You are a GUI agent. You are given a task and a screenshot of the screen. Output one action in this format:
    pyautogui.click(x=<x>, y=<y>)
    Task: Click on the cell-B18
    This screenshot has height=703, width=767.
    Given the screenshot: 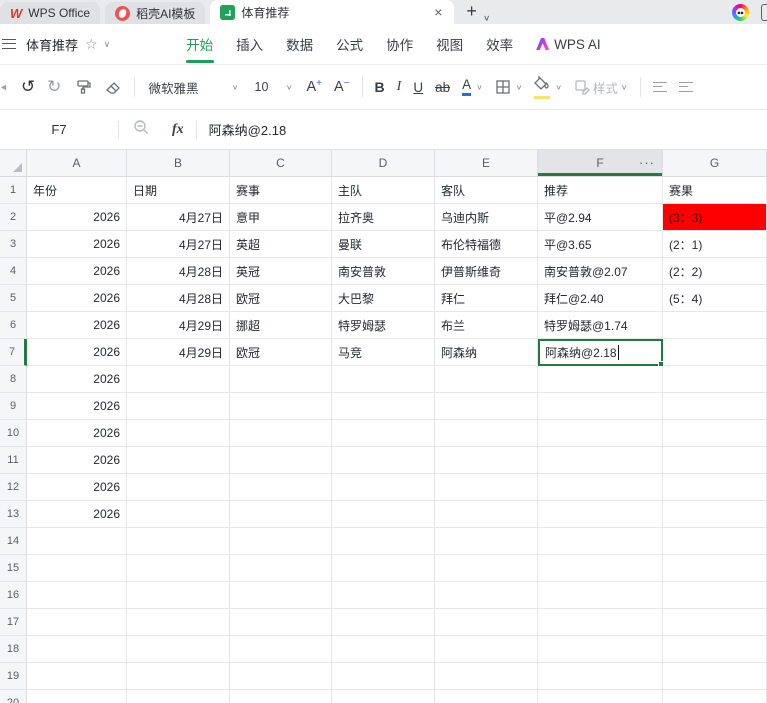 What is the action you would take?
    pyautogui.click(x=178, y=649)
    